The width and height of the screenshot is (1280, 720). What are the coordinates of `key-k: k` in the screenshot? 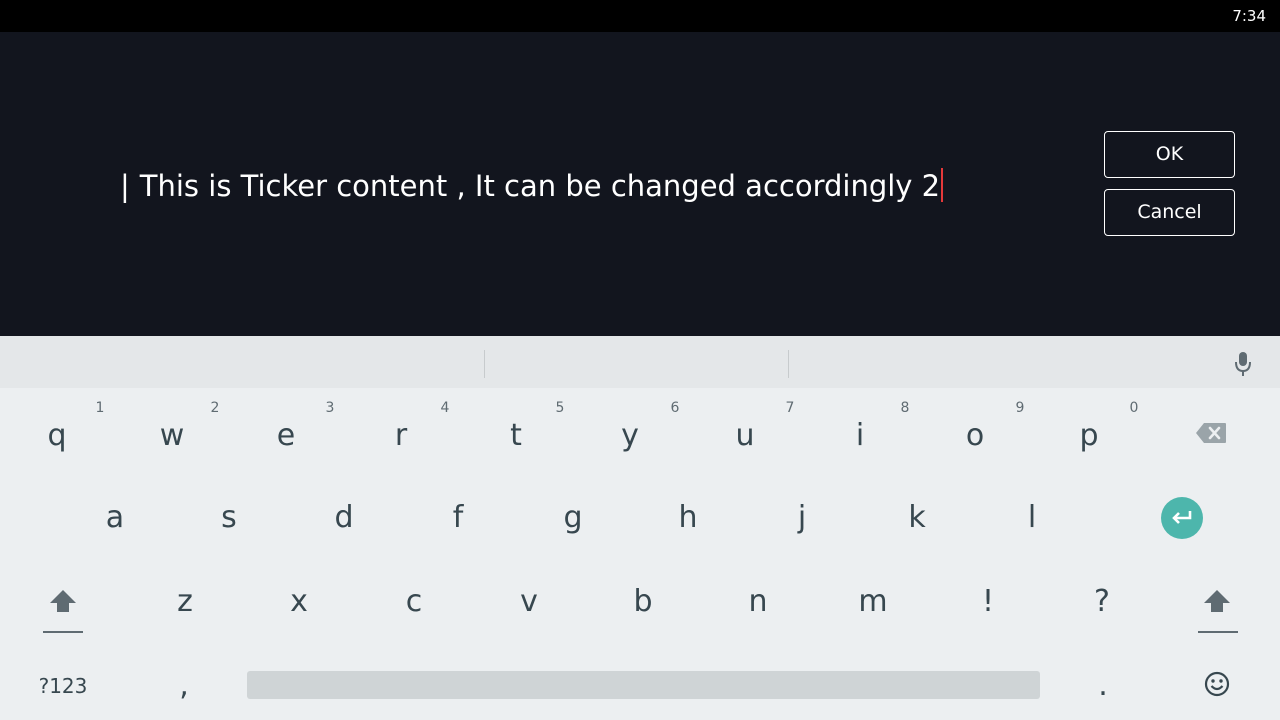 It's located at (917, 518).